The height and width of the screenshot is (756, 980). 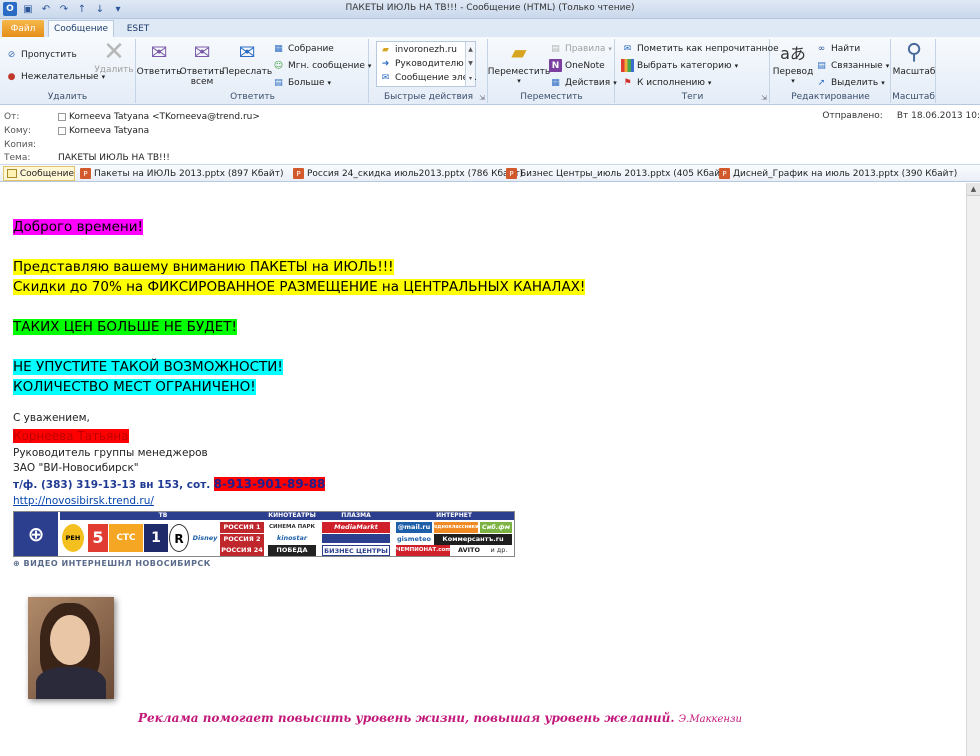 What do you see at coordinates (78, 227) in the screenshot?
I see `greeting-line: Доброго времени!` at bounding box center [78, 227].